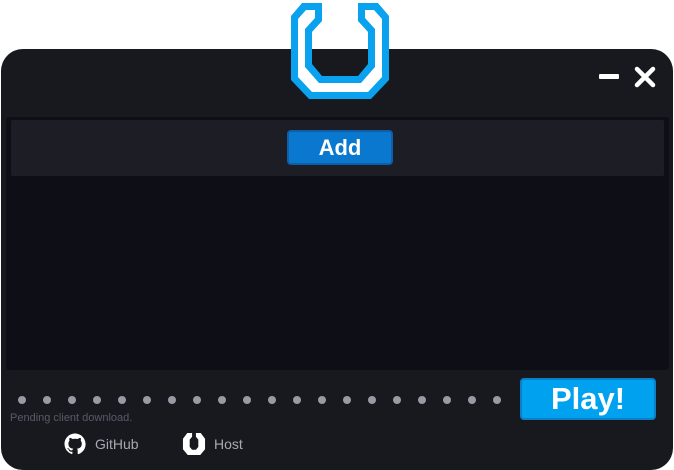 Image resolution: width=674 pixels, height=470 pixels. What do you see at coordinates (194, 444) in the screenshot?
I see `host-logo-icon` at bounding box center [194, 444].